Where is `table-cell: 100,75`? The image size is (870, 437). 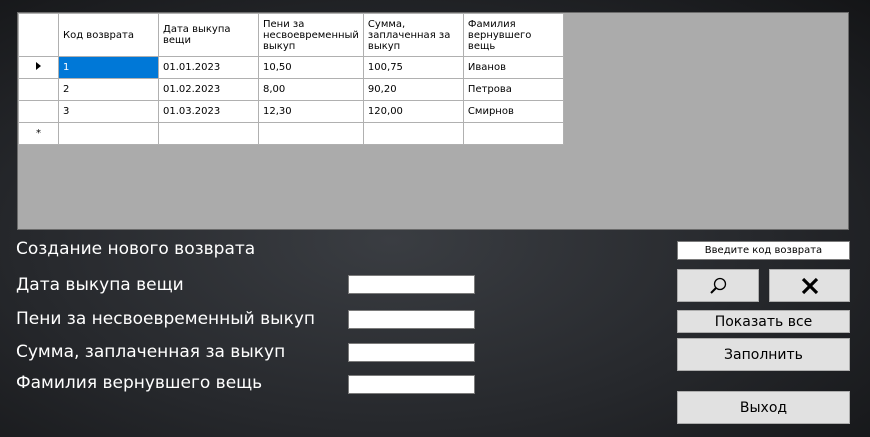 table-cell: 100,75 is located at coordinates (413, 67).